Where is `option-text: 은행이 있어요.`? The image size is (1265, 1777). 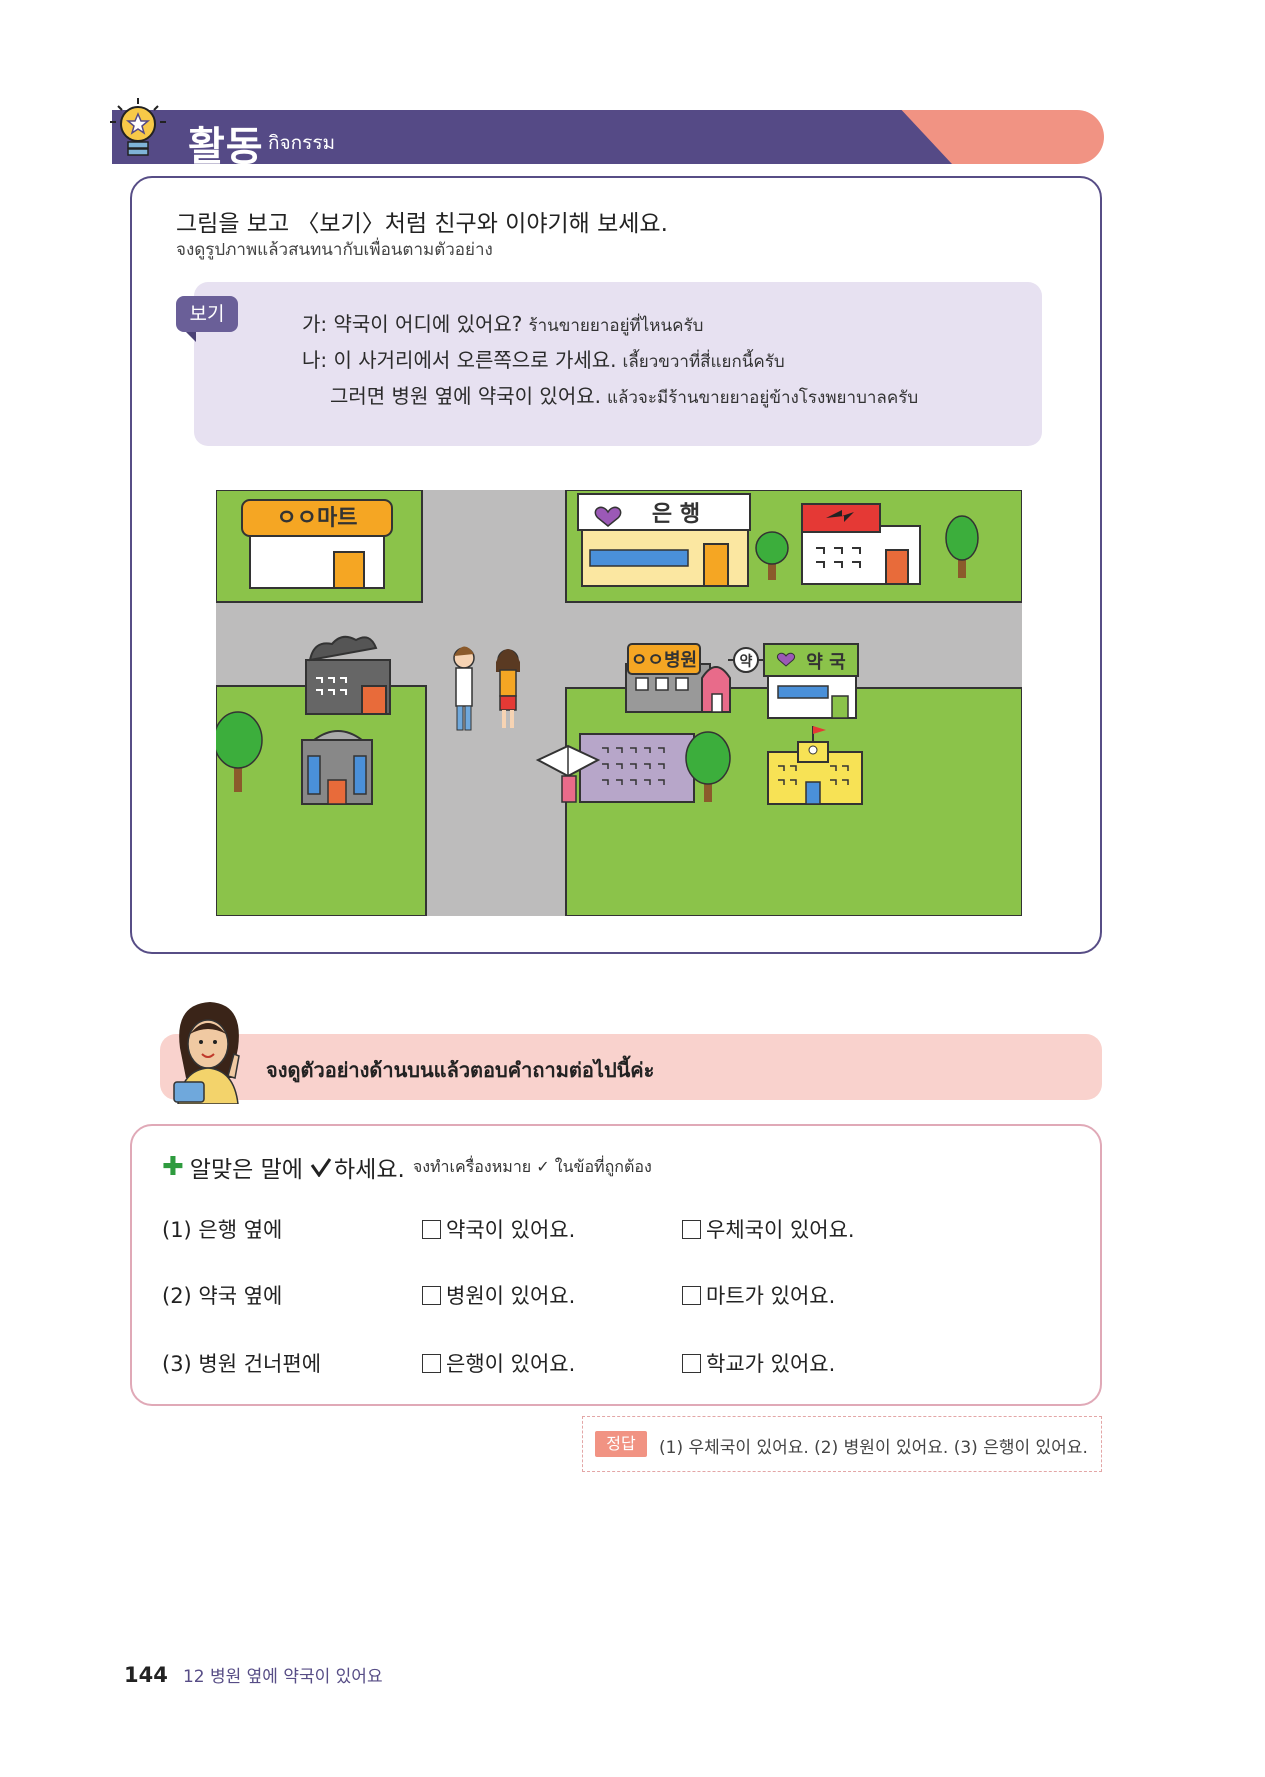 option-text: 은행이 있어요. is located at coordinates (511, 1364).